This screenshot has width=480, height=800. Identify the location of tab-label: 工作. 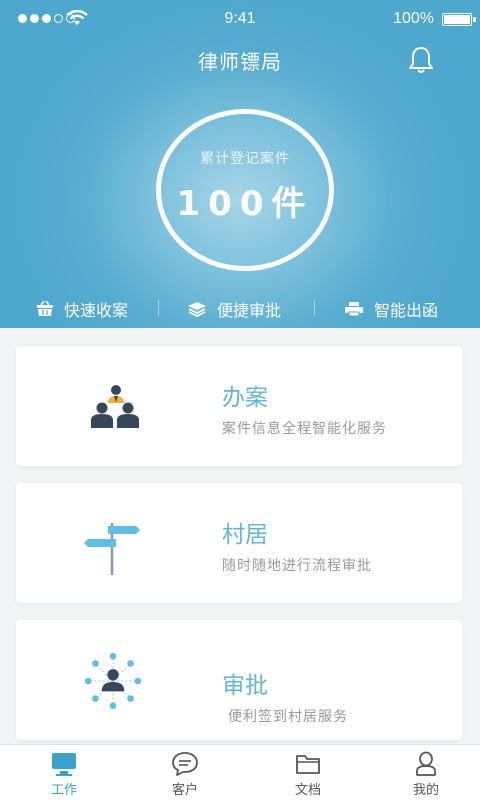
(63, 790).